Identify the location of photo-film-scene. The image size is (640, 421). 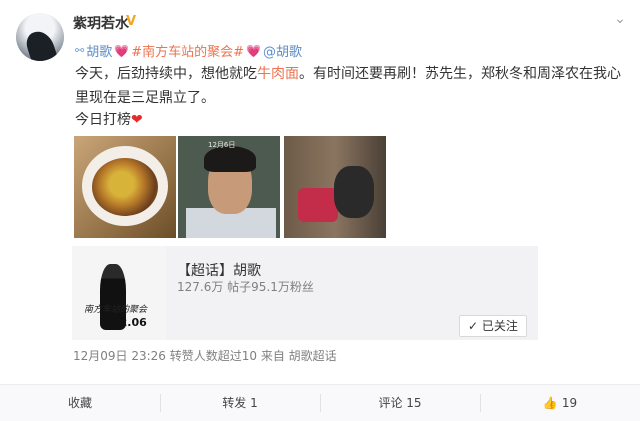
(335, 187).